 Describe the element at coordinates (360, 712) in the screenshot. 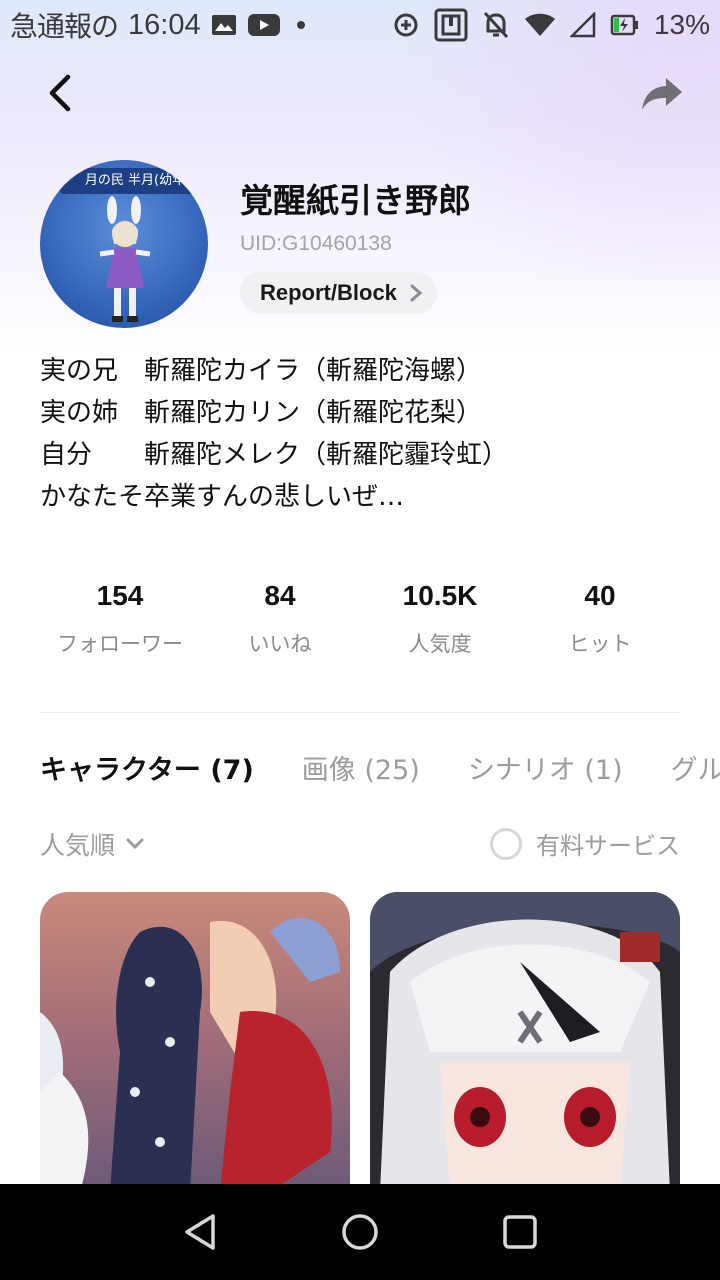

I see `section-divider` at that location.